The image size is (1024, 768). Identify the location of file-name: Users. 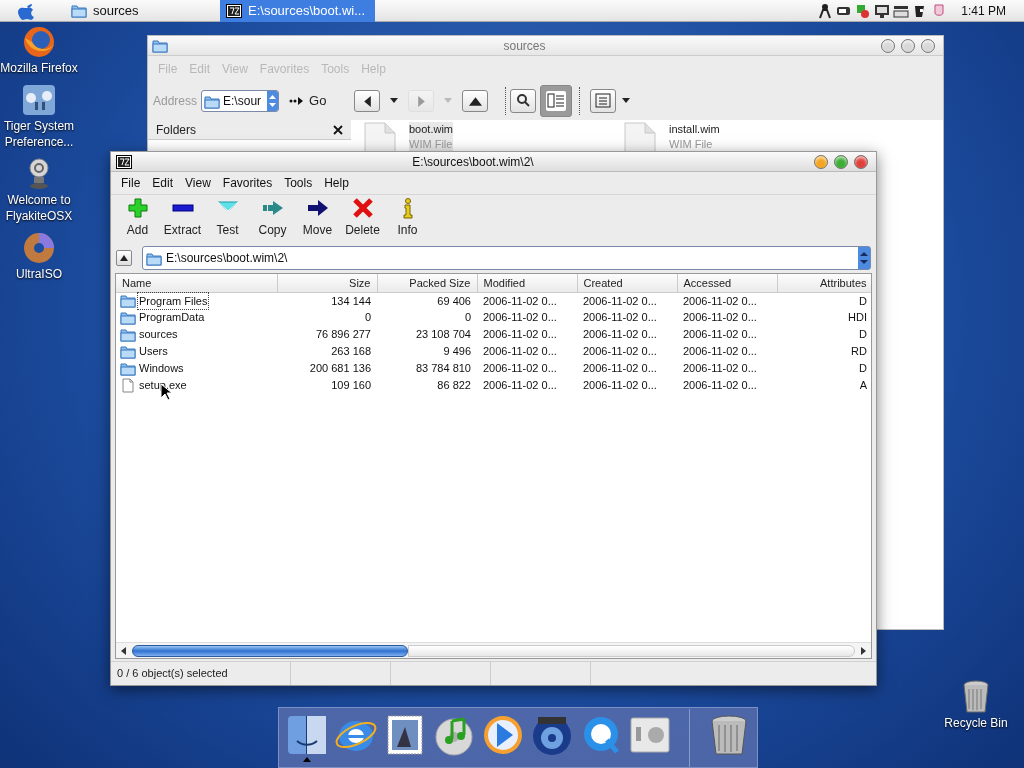
(153, 351).